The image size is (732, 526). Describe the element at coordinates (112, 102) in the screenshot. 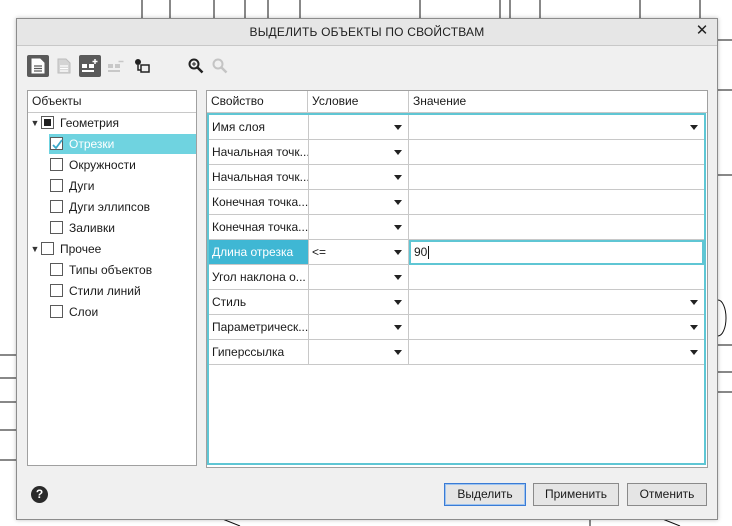

I see `objects-header: Объекты` at that location.